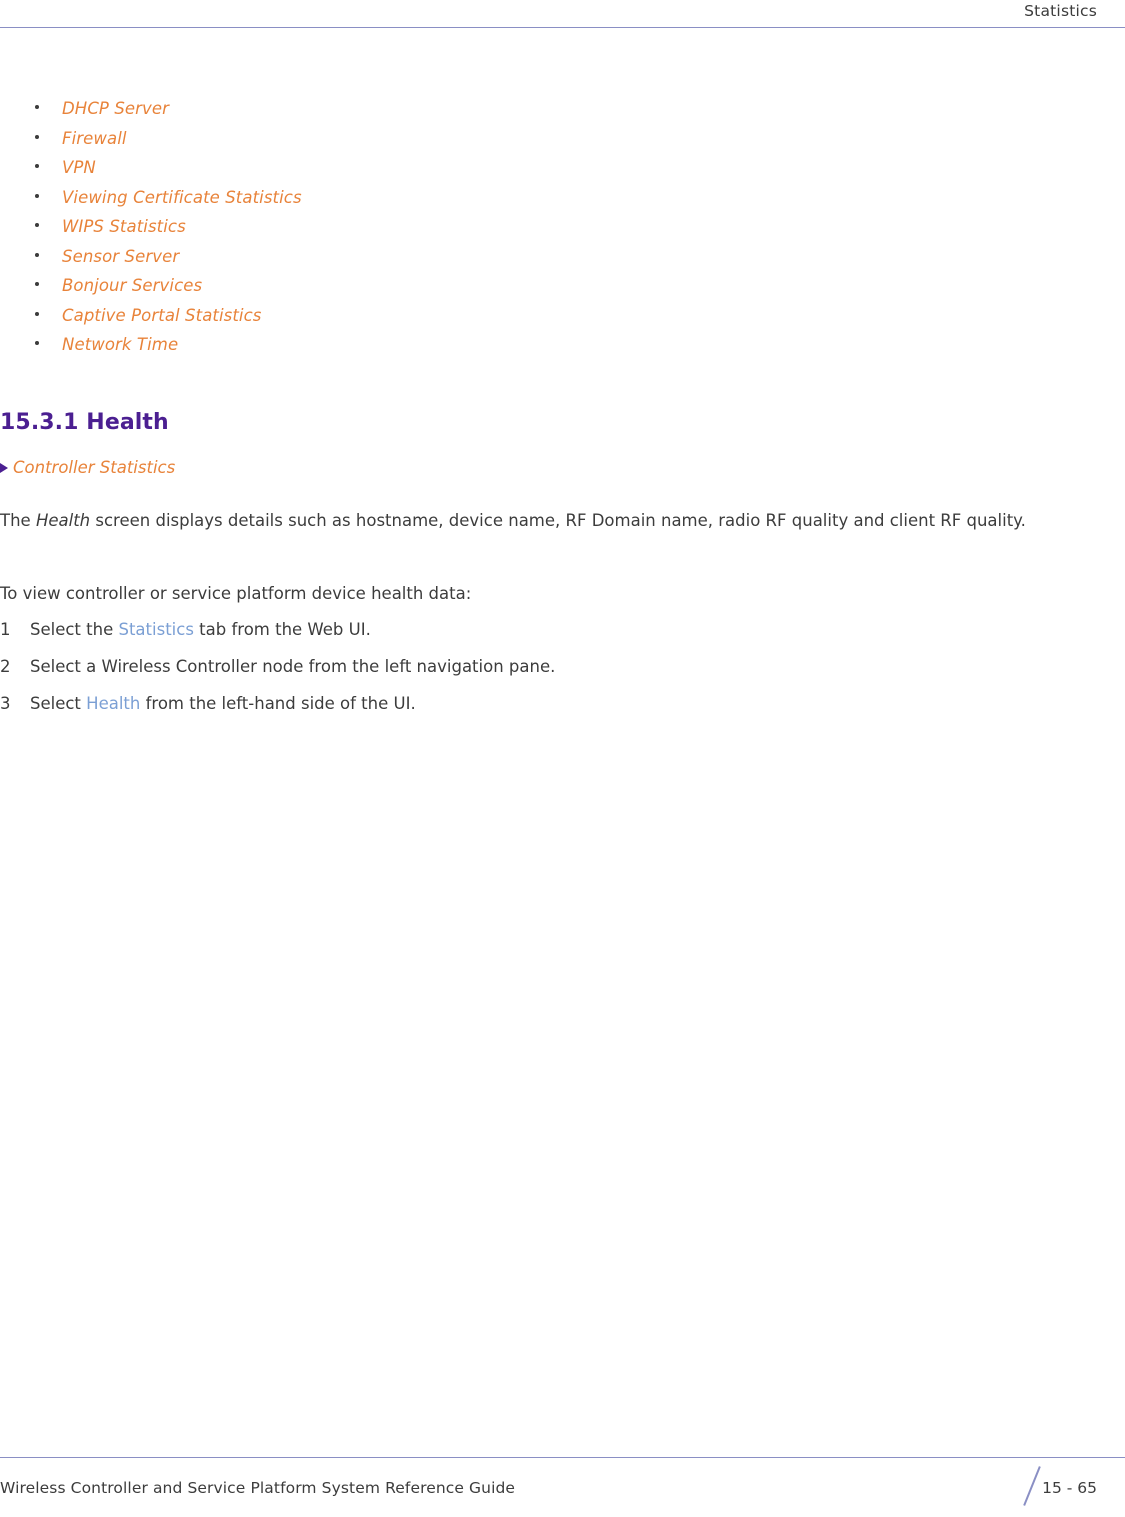 The image size is (1125, 1517). What do you see at coordinates (94, 138) in the screenshot?
I see `cross-reference-link: Firewall` at bounding box center [94, 138].